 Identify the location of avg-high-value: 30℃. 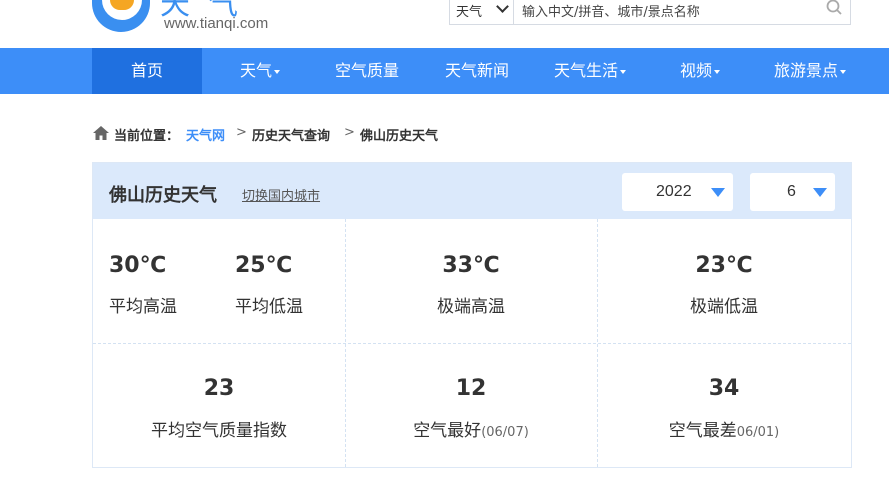
(138, 265).